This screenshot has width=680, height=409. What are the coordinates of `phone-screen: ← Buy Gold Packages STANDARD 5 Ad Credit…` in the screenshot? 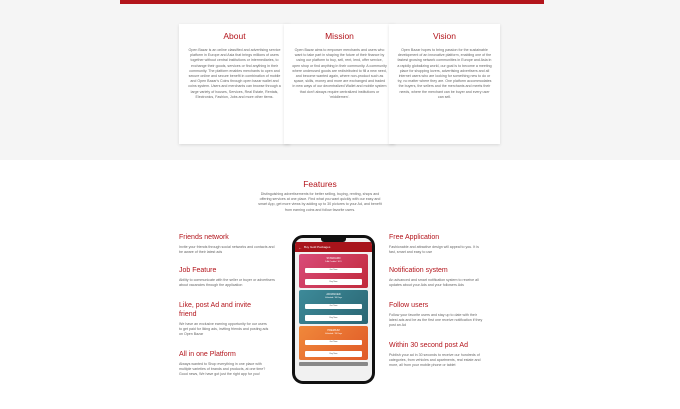 It's located at (333, 309).